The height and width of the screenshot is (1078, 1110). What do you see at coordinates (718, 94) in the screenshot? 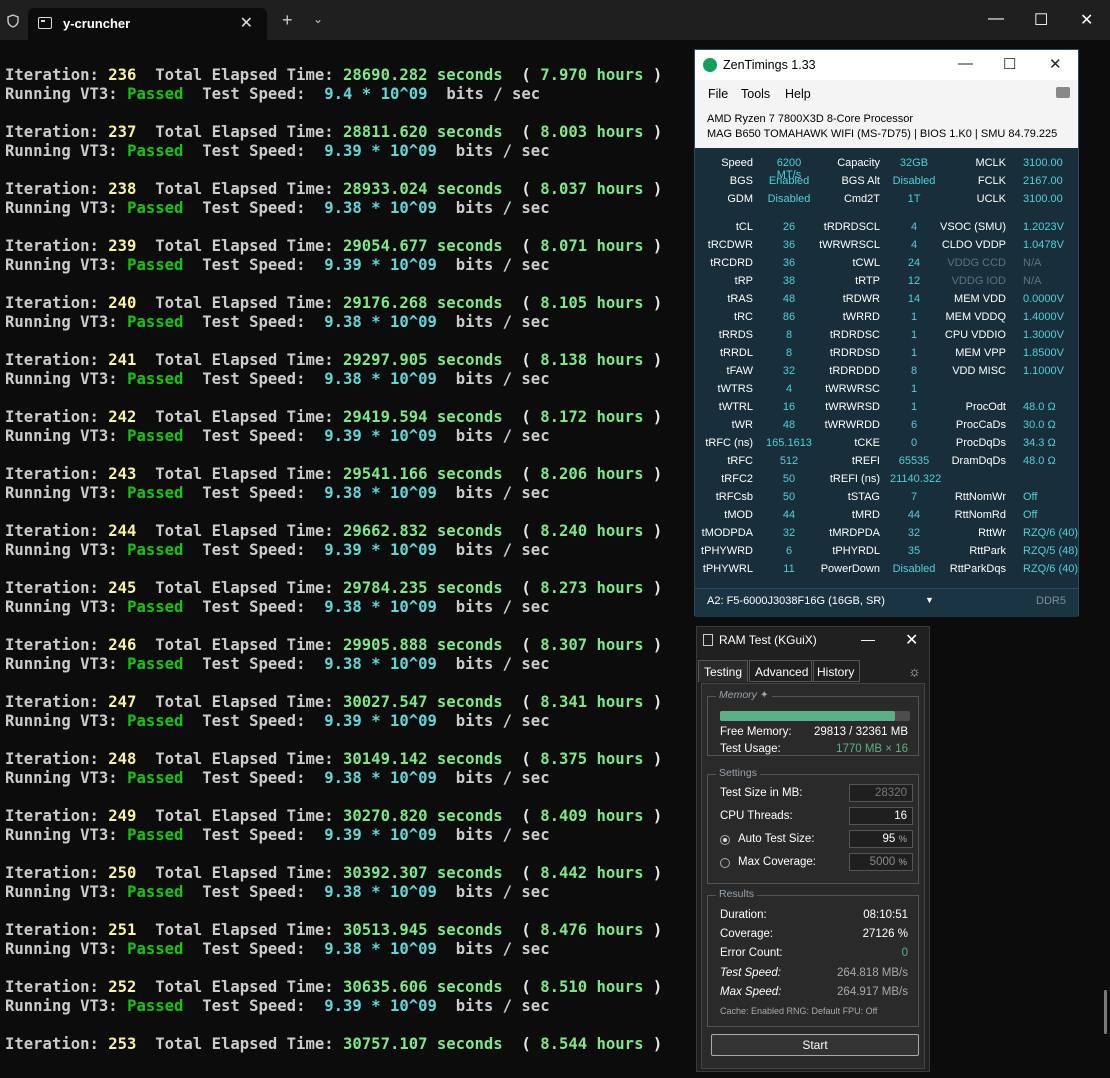
I see `menu-file: File` at bounding box center [718, 94].